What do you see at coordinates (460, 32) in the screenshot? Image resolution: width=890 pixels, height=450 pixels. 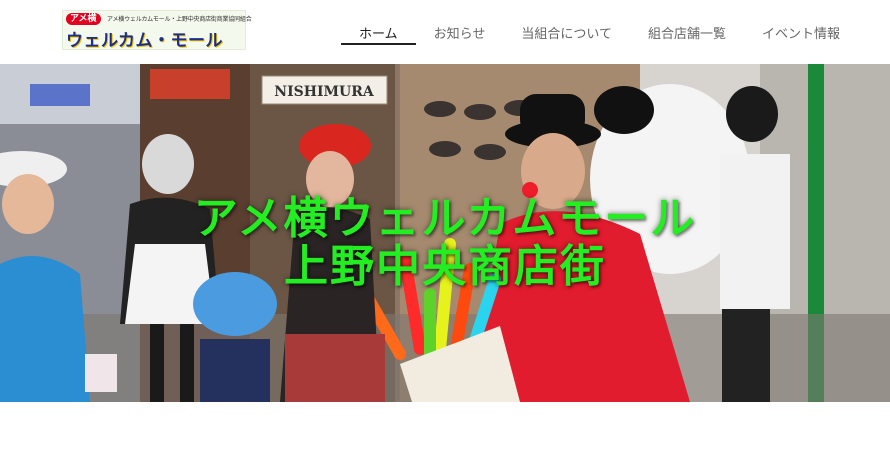 I see `nav-news: お知らせ` at bounding box center [460, 32].